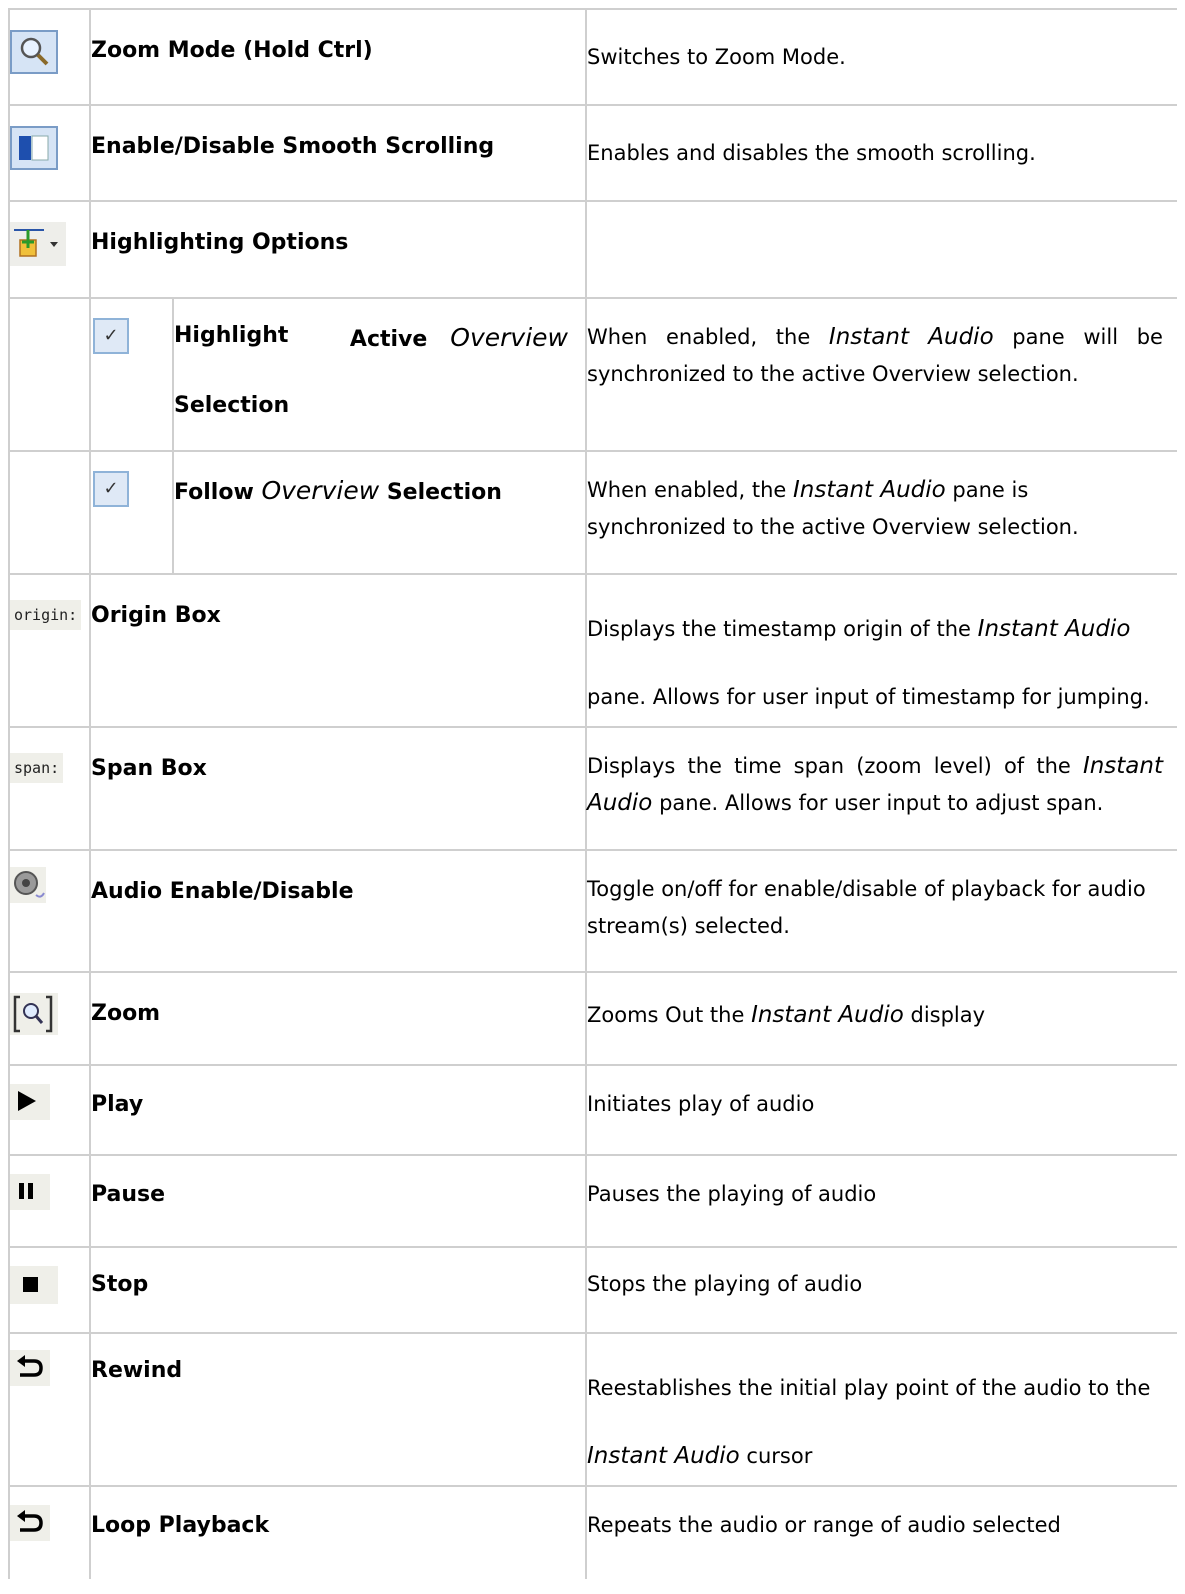 Image resolution: width=1185 pixels, height=1594 pixels. I want to click on highlight-options-icon, so click(38, 244).